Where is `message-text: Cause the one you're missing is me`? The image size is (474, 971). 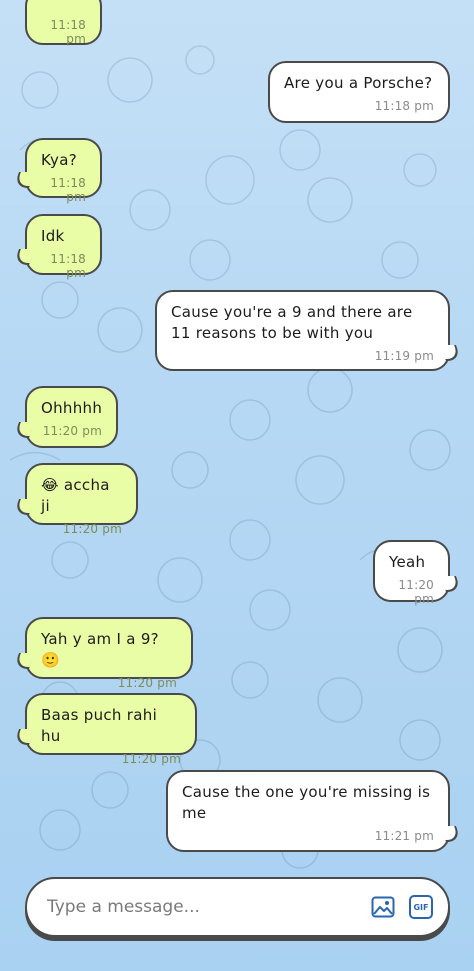
message-text: Cause the one you're missing is me is located at coordinates (306, 802).